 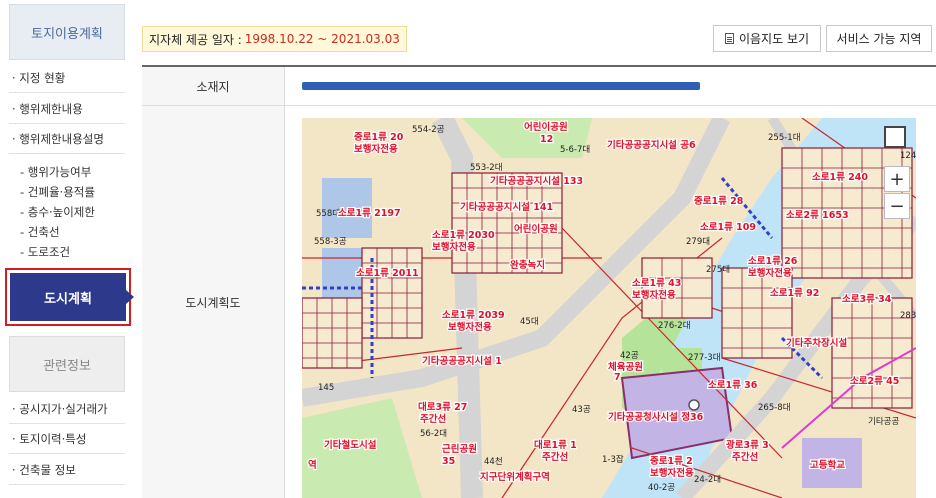 What do you see at coordinates (719, 201) in the screenshot?
I see `map-label: 중로1류 28` at bounding box center [719, 201].